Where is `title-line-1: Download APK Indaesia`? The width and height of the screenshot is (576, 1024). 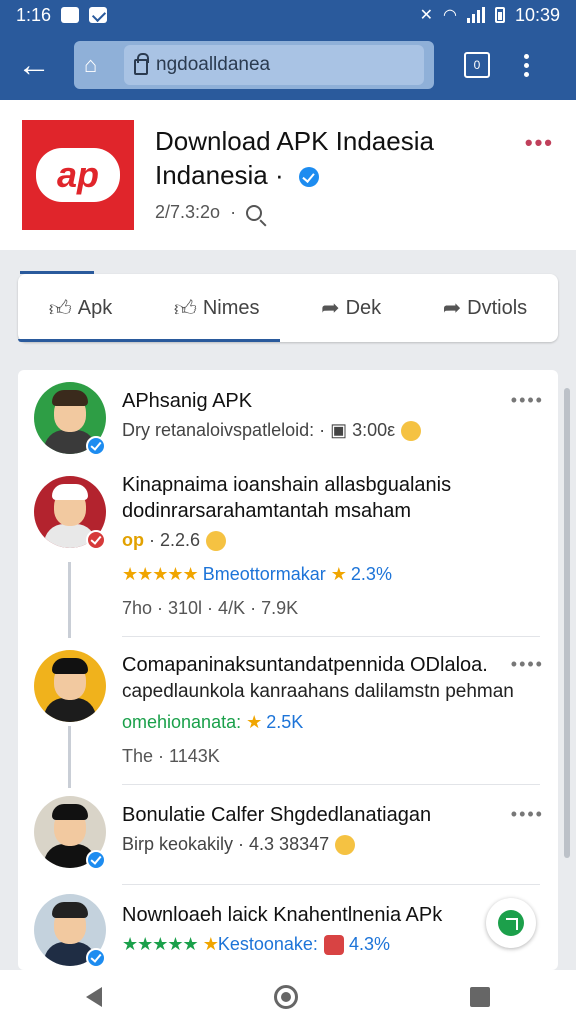
title-line-1: Download APK Indaesia is located at coordinates (294, 141).